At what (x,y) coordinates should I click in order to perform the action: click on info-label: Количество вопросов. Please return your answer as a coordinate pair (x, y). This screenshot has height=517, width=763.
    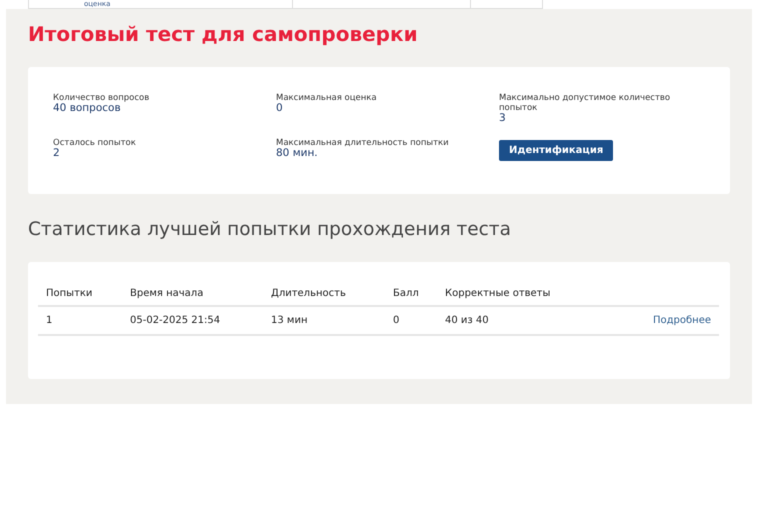
    Looking at the image, I should click on (101, 98).